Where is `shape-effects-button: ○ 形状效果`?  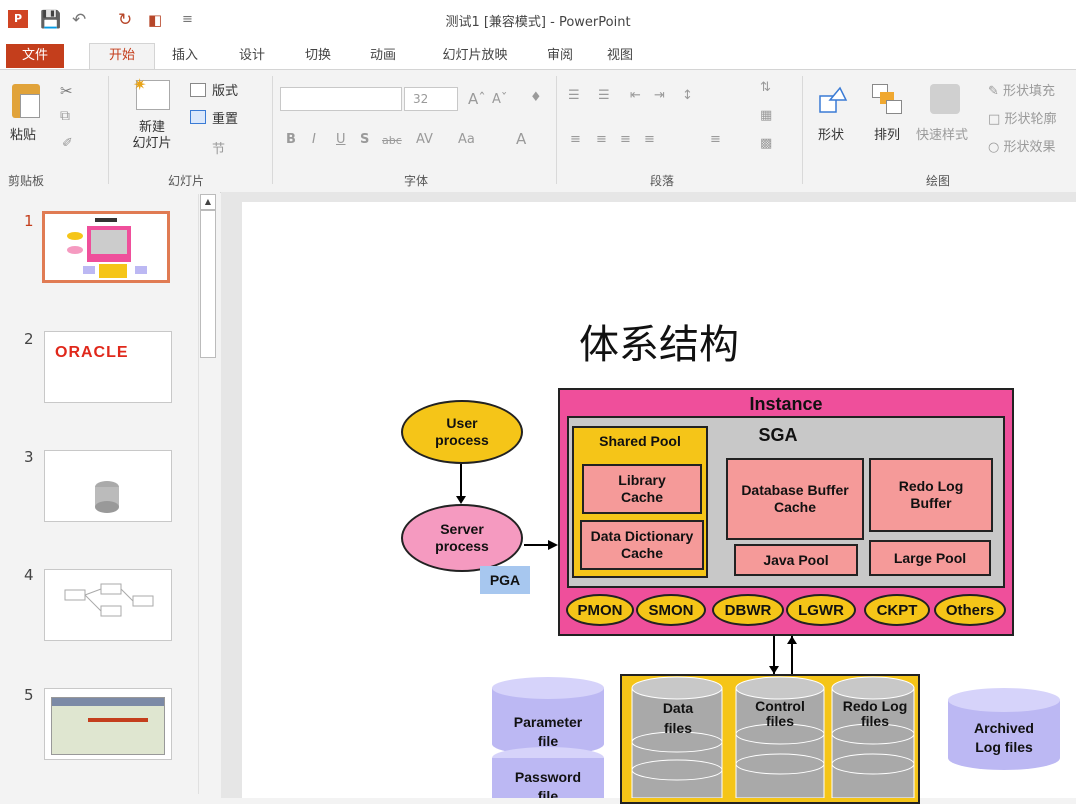
shape-effects-button: ○ 形状效果 is located at coordinates (1022, 145).